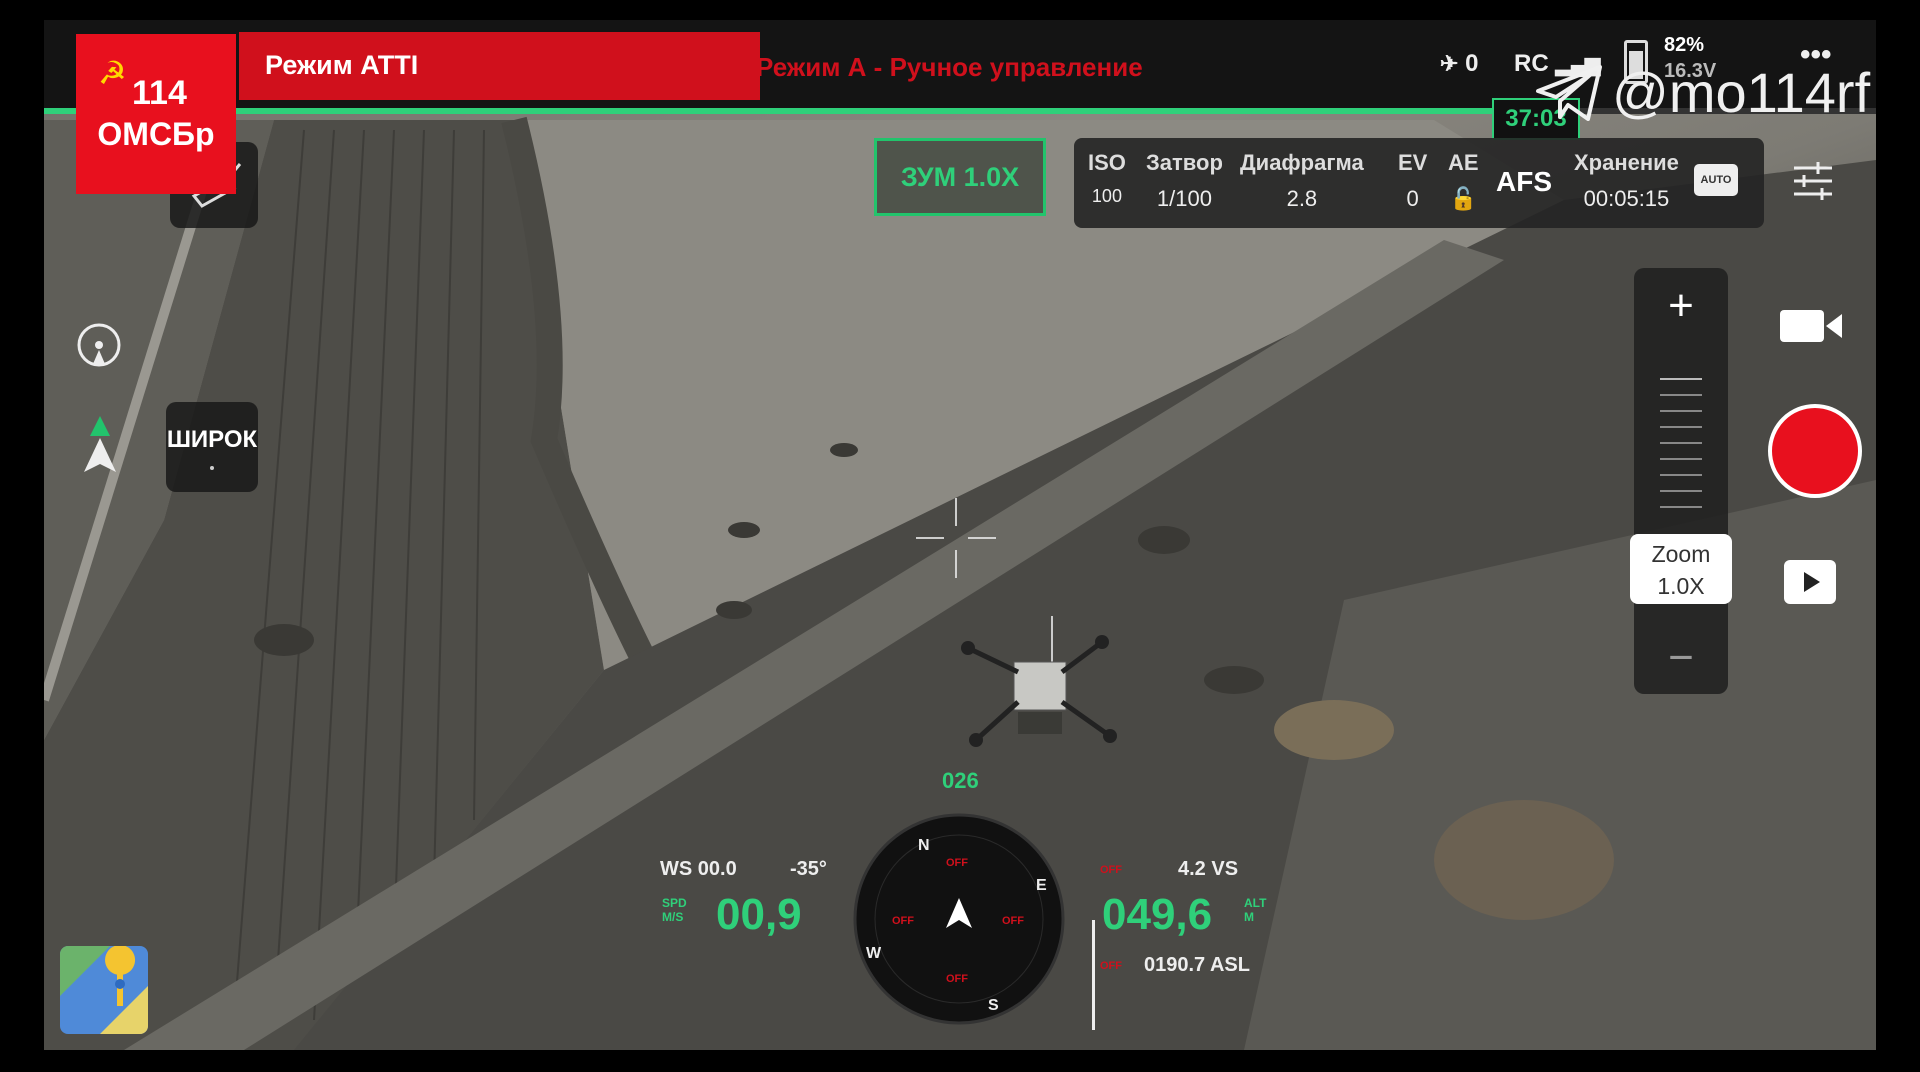 The image size is (1920, 1072). What do you see at coordinates (1815, 451) in the screenshot?
I see `record-button` at bounding box center [1815, 451].